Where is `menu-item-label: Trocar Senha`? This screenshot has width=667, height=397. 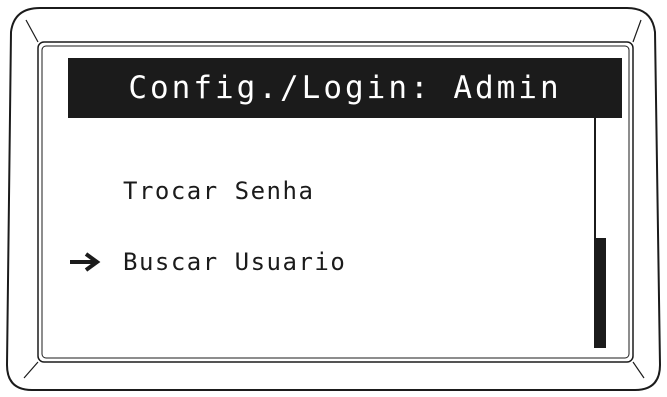
menu-item-label: Trocar Senha is located at coordinates (219, 191).